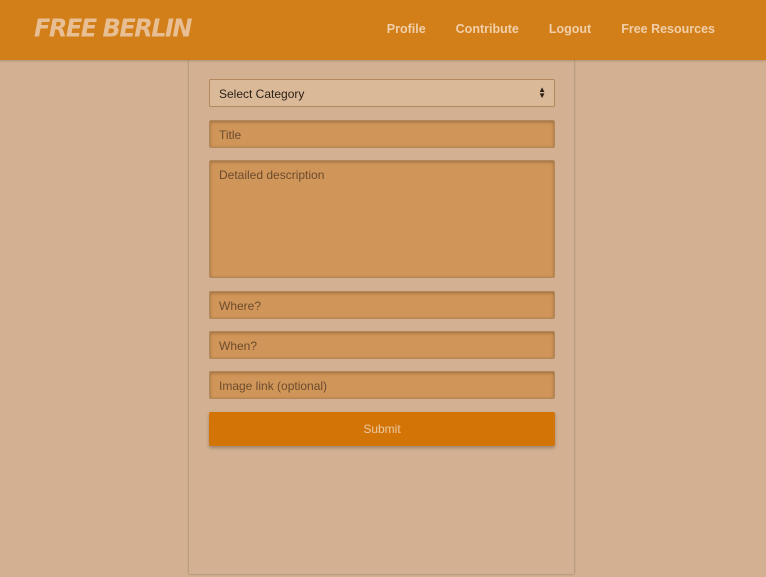  Describe the element at coordinates (240, 306) in the screenshot. I see `where-placeholder: Where?` at that location.